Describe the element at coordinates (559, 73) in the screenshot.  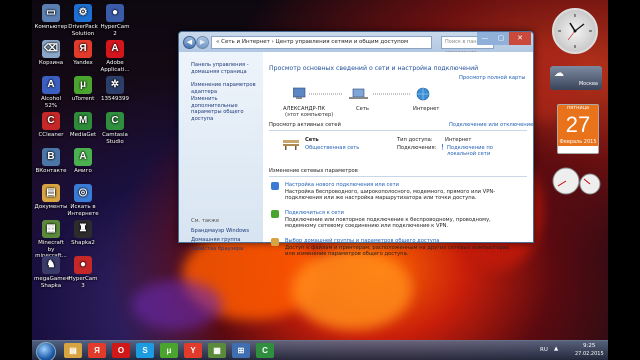
I see `cloud-icon: ☁` at that location.